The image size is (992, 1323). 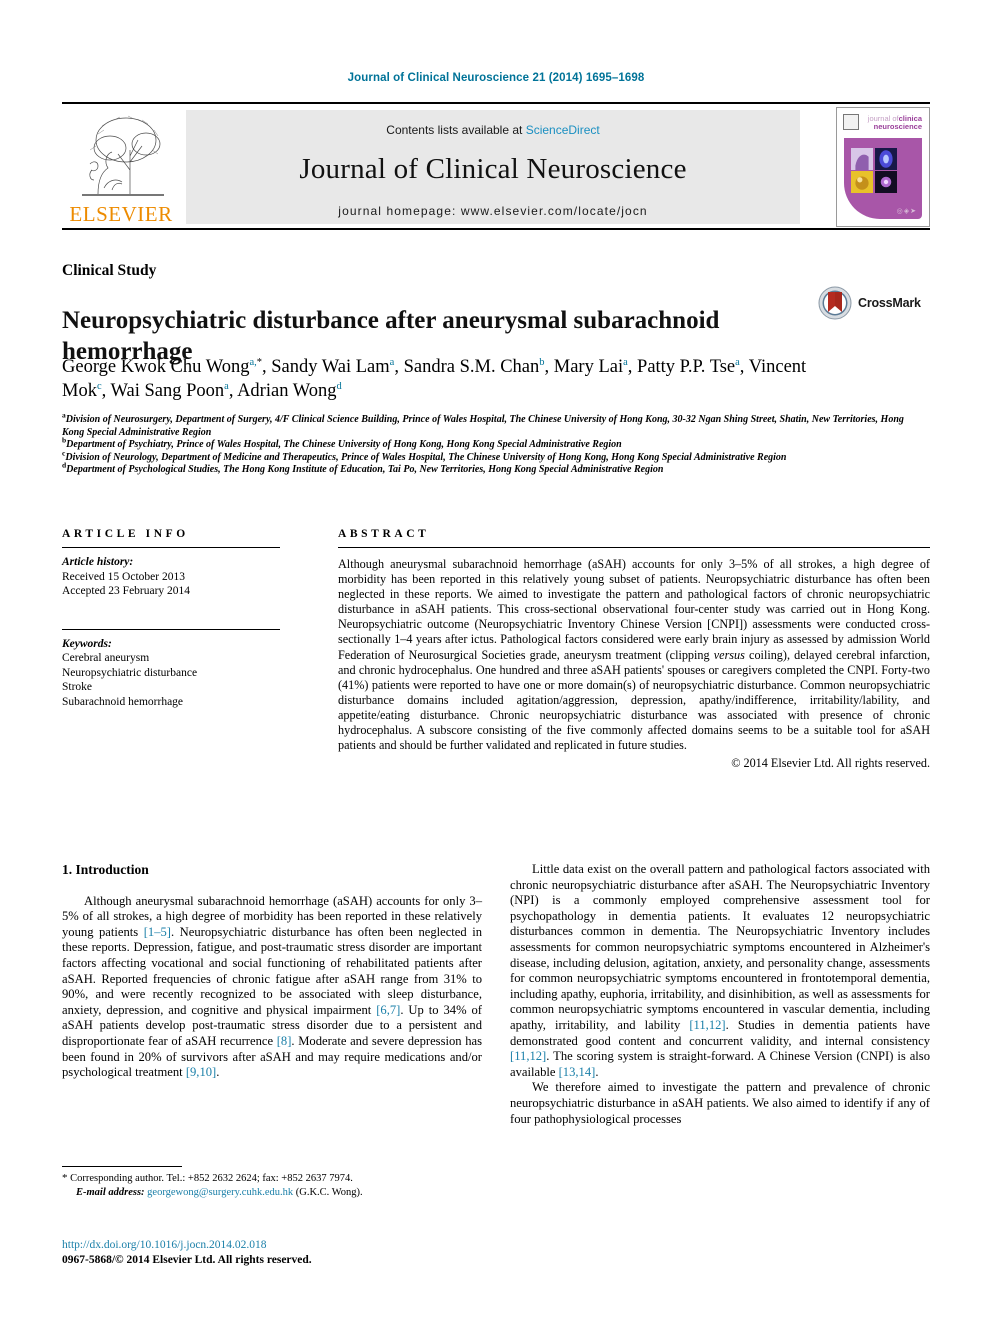 What do you see at coordinates (889, 303) in the screenshot?
I see `crossmark-label: CrossMark` at bounding box center [889, 303].